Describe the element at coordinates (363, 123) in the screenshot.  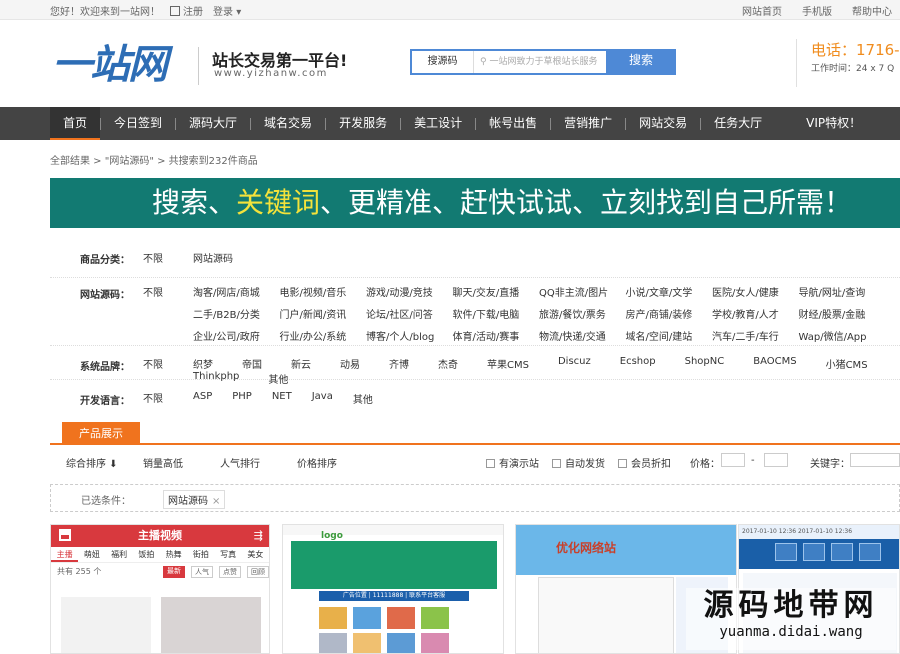
I see `nav-dev-service: 开发服务` at that location.